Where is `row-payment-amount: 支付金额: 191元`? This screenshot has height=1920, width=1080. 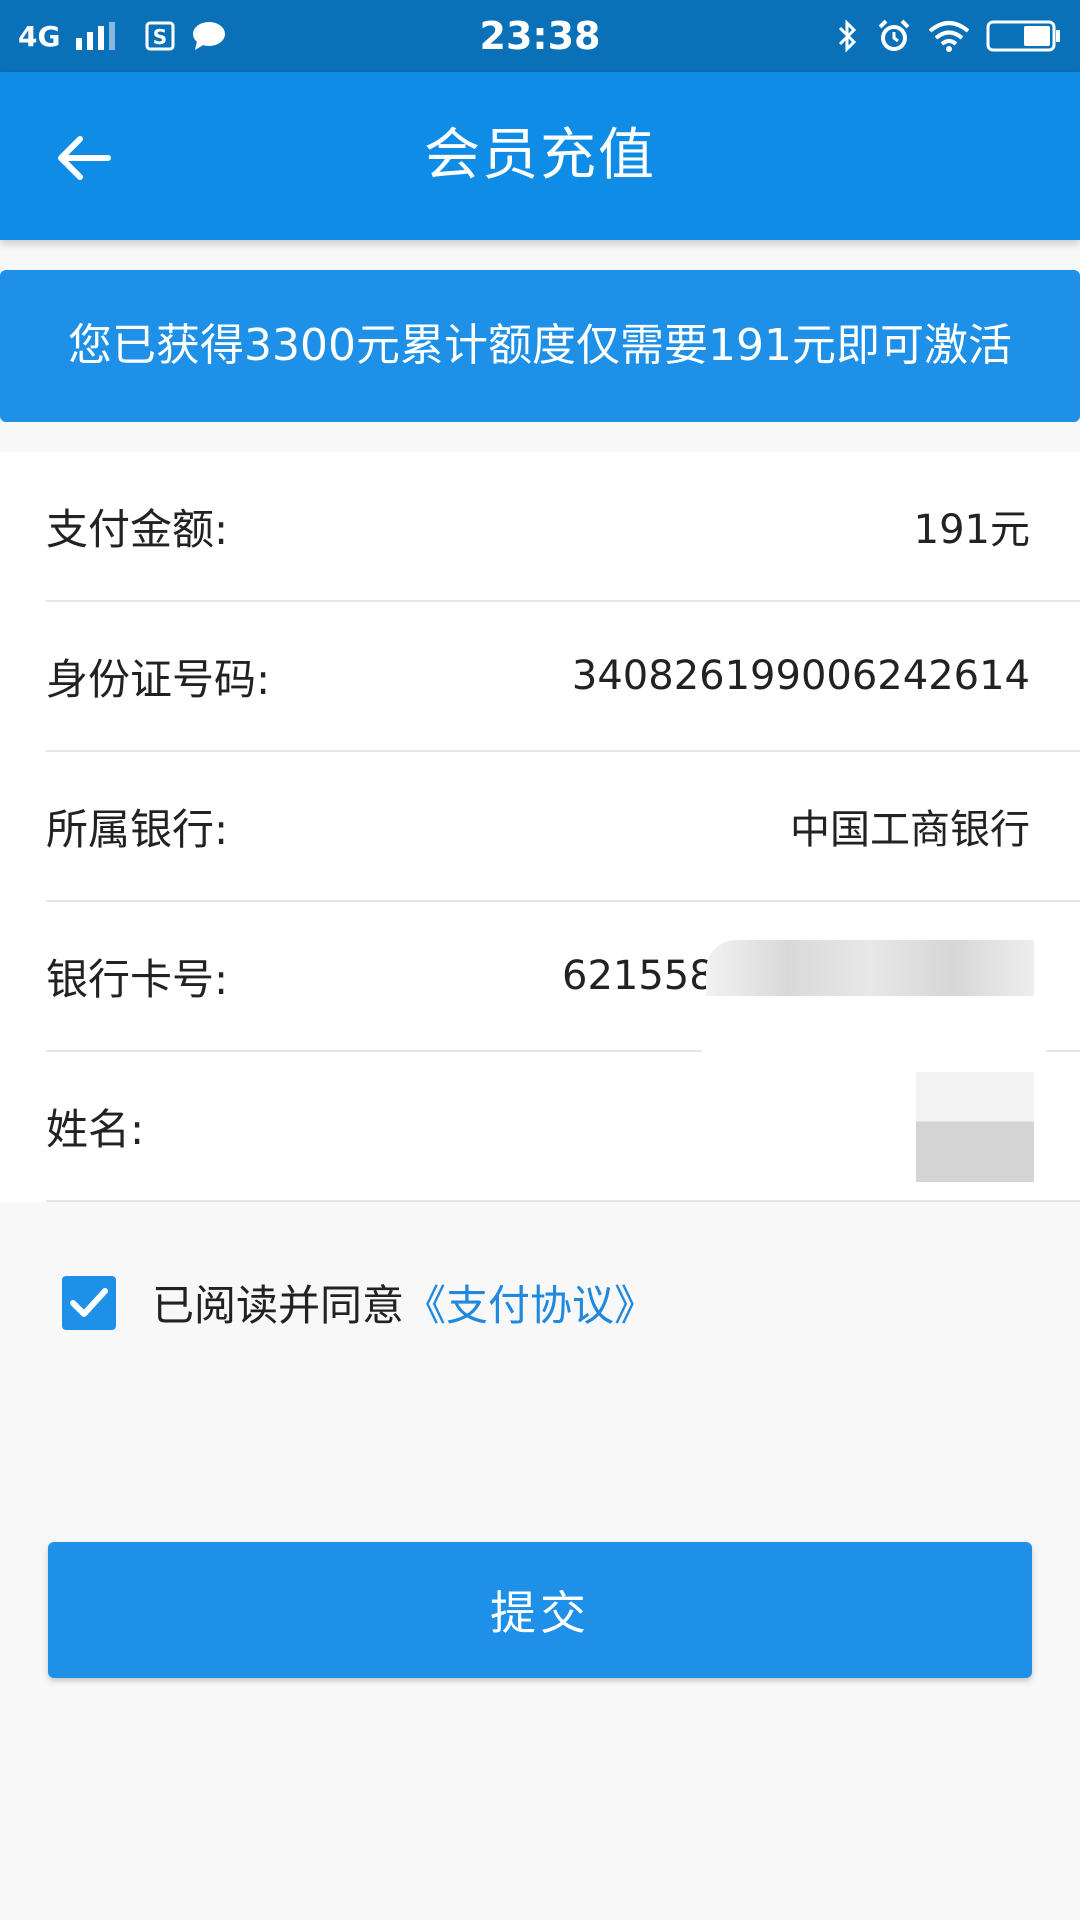
row-payment-amount: 支付金额: 191元 is located at coordinates (563, 527).